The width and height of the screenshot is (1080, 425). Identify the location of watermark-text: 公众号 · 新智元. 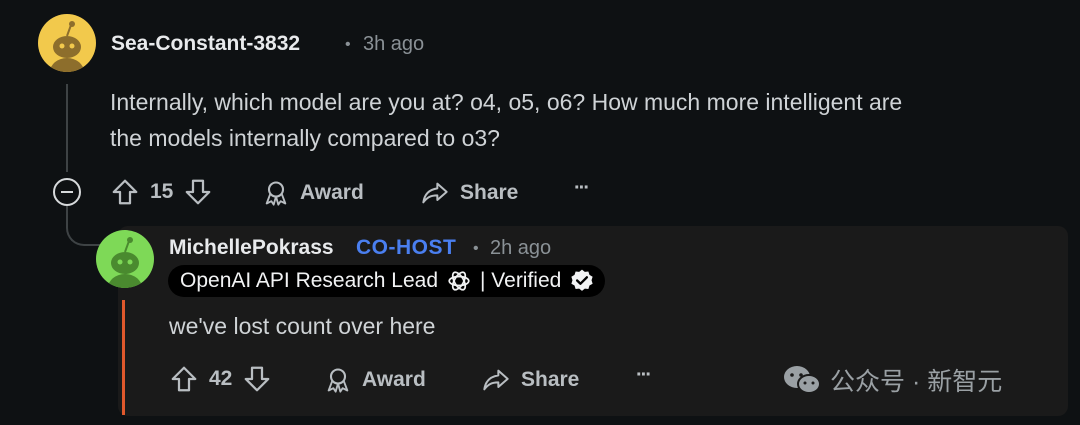
(916, 382).